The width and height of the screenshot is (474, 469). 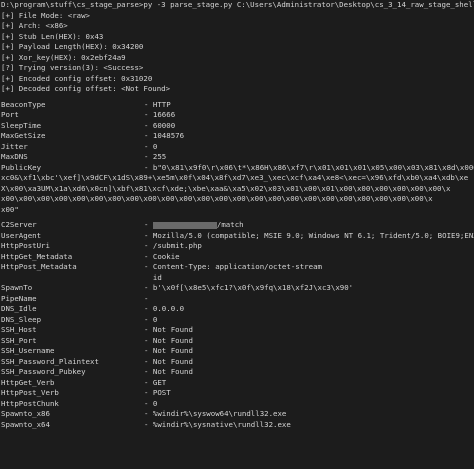 I want to click on config-row: SSH_Password_Plaintext - Not Found, so click(x=237, y=362).